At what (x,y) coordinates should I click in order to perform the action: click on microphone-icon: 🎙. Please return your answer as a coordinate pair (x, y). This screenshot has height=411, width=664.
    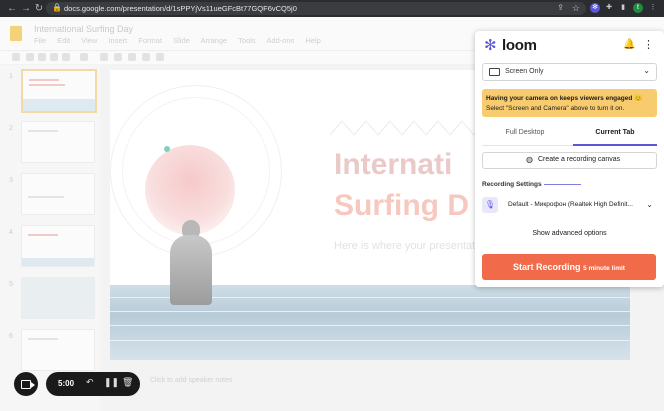
    Looking at the image, I should click on (490, 205).